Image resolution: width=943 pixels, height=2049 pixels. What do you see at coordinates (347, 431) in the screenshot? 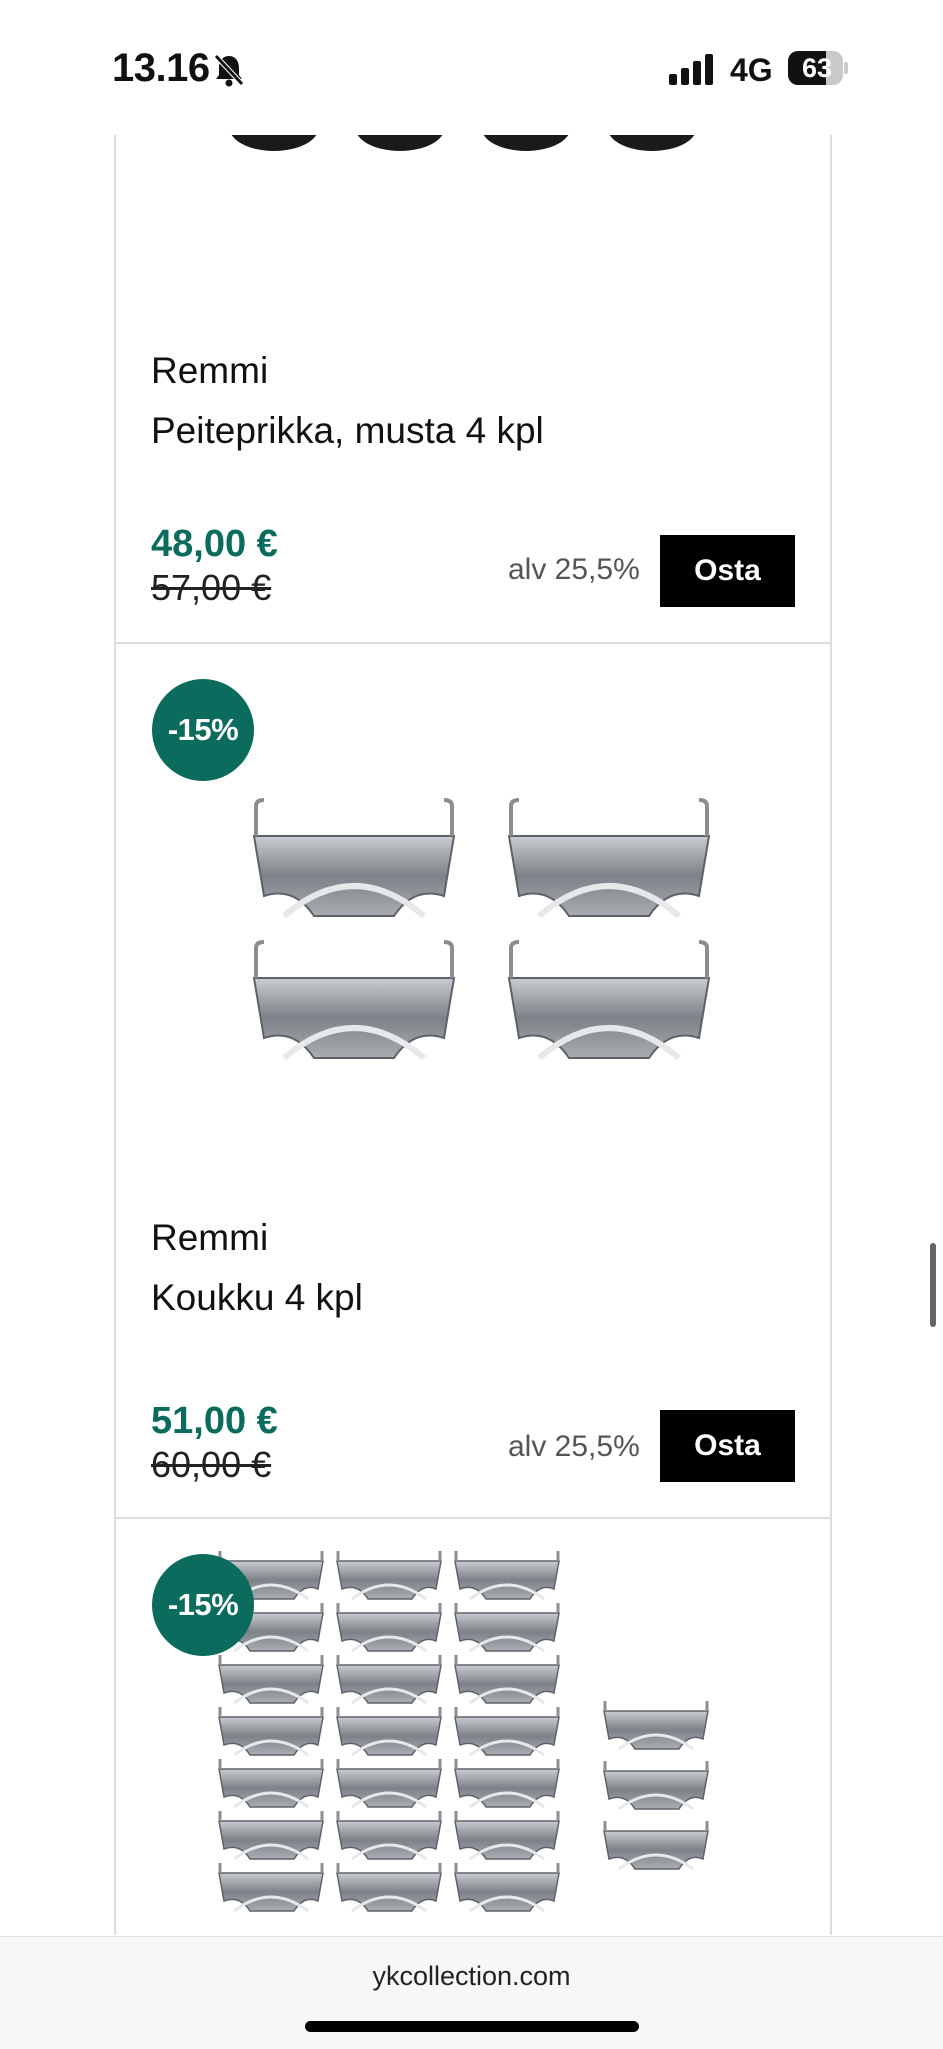
I see `product-name: Peiteprikka, musta 4 kpl` at bounding box center [347, 431].